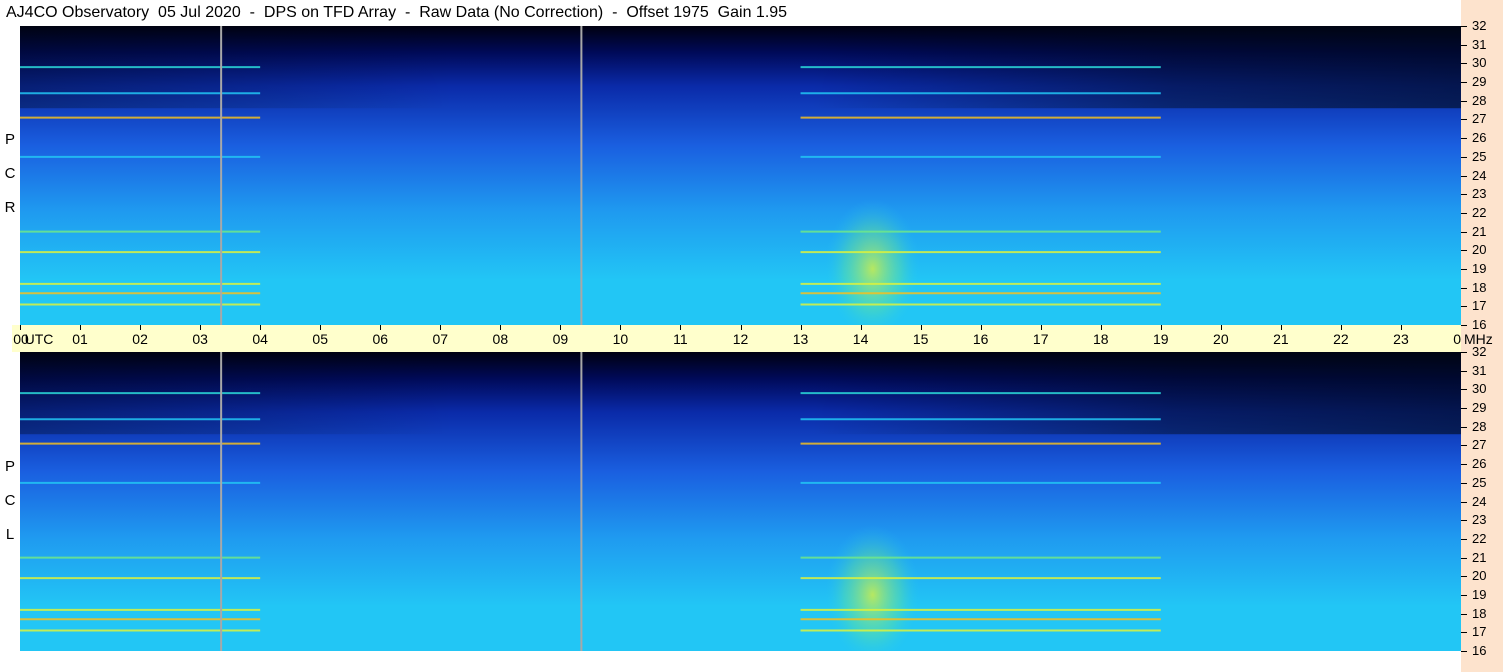 The width and height of the screenshot is (1503, 672). What do you see at coordinates (620, 339) in the screenshot?
I see `time-axis-label: 10` at bounding box center [620, 339].